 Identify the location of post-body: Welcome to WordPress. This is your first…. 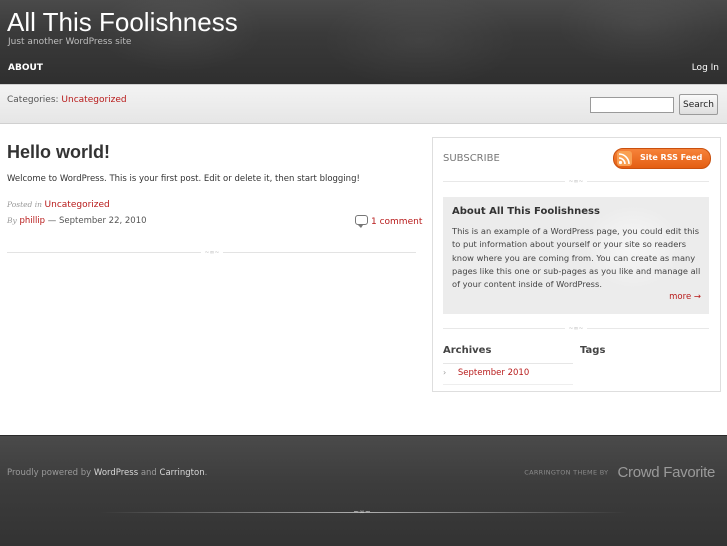
(183, 179).